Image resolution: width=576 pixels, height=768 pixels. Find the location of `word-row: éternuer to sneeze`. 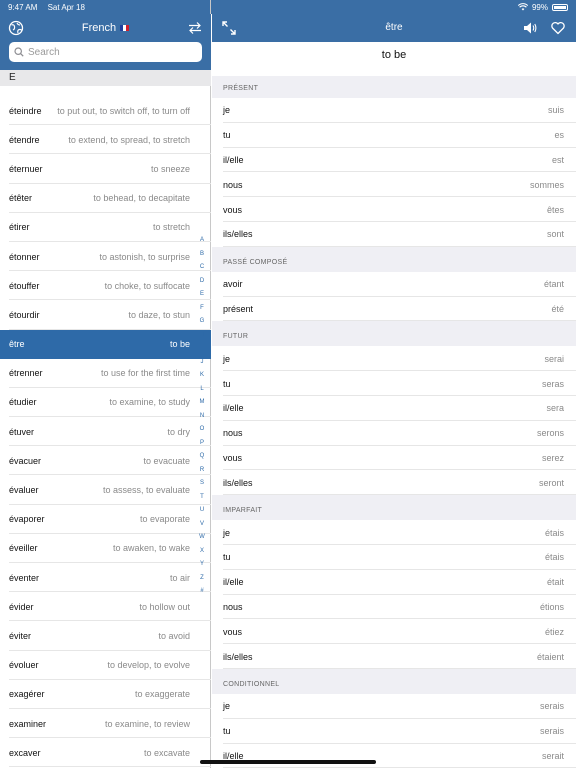

word-row: éternuer to sneeze is located at coordinates (105, 169).